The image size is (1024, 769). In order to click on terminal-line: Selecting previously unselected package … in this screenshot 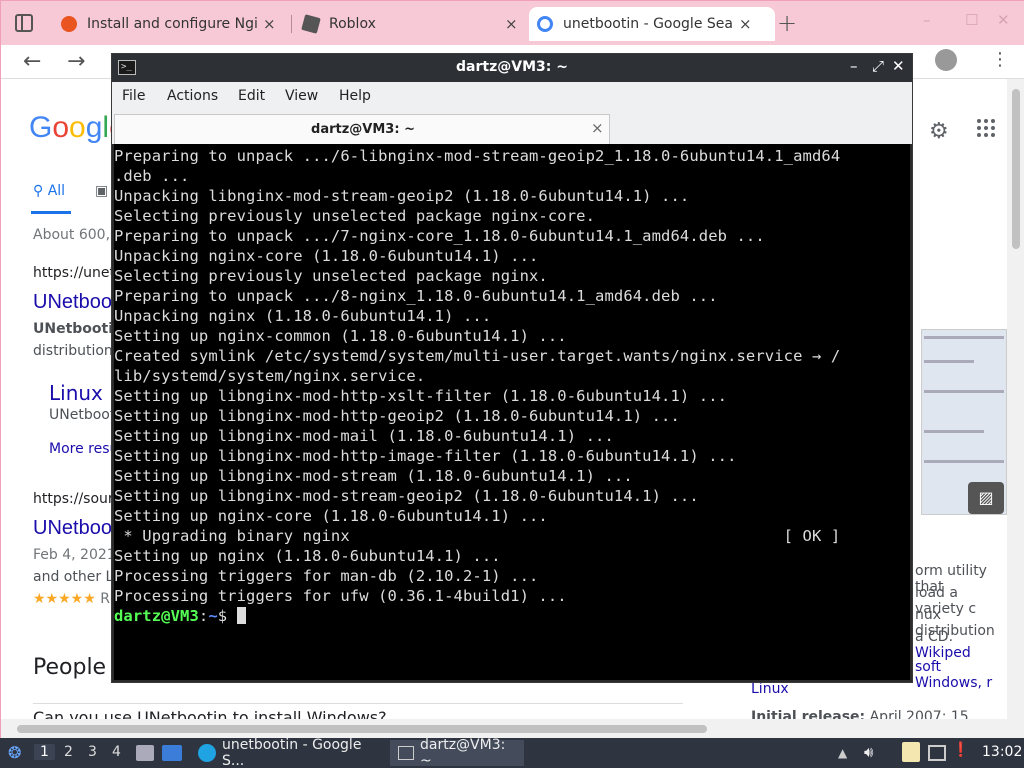, I will do `click(331, 276)`.